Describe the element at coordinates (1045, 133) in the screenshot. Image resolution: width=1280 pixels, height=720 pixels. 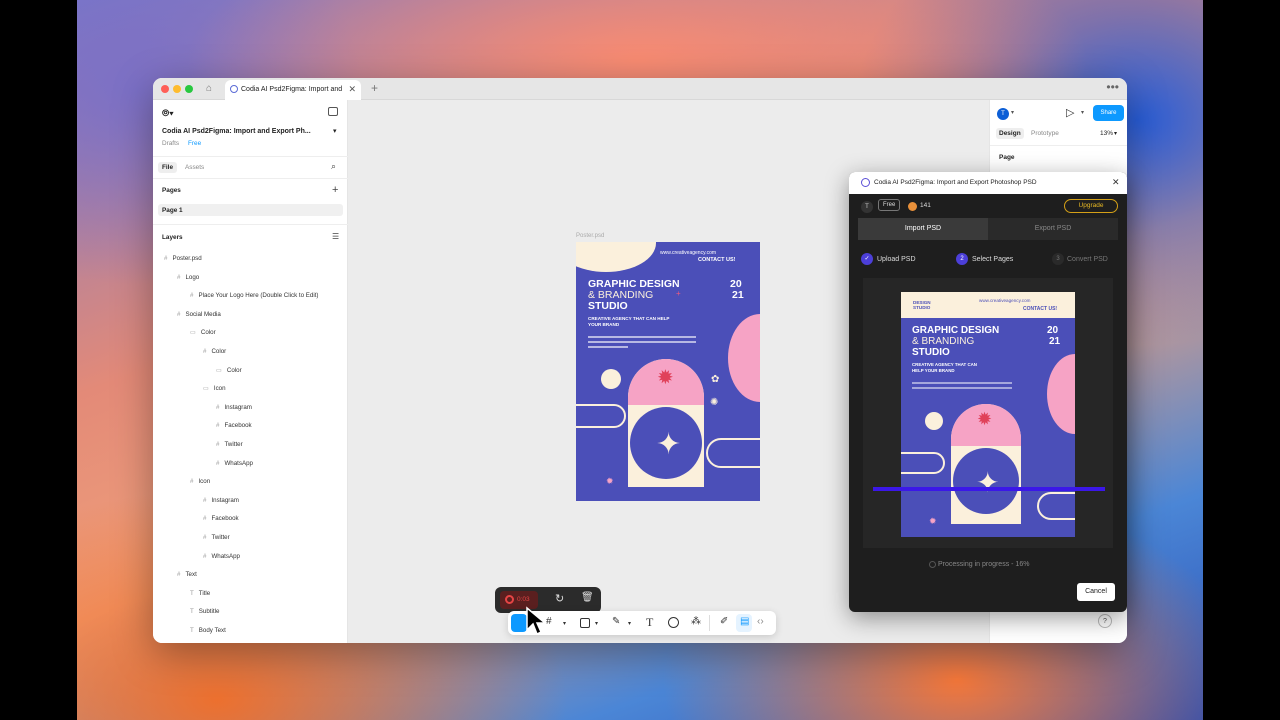
I see `tab-prototype: Prototype` at that location.